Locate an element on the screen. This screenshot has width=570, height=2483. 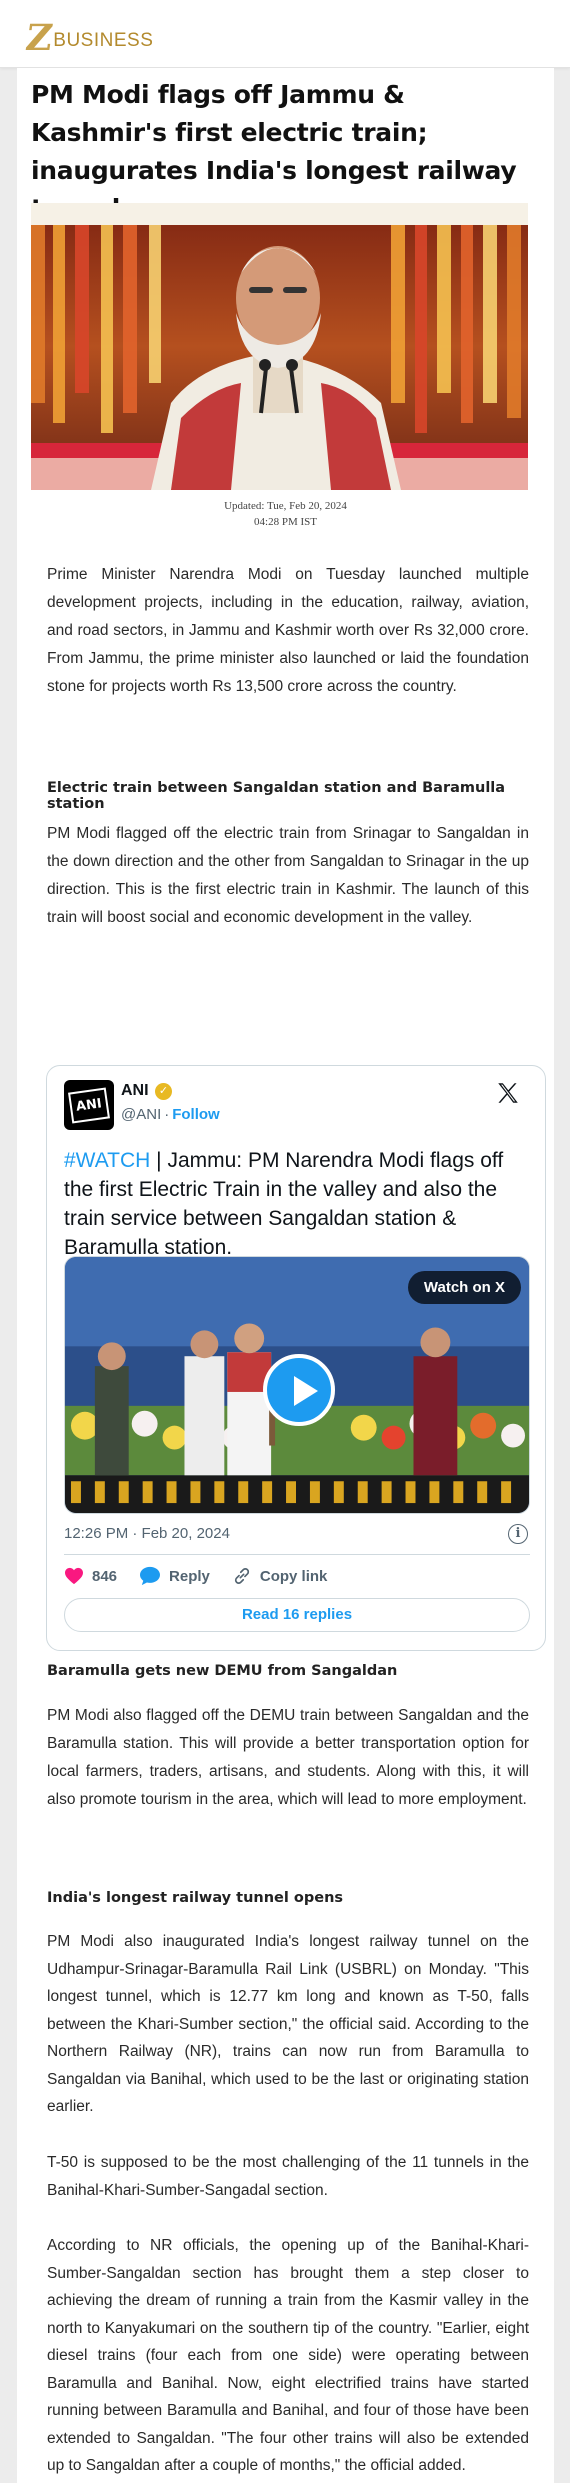
reply-button: Reply is located at coordinates (174, 1576).